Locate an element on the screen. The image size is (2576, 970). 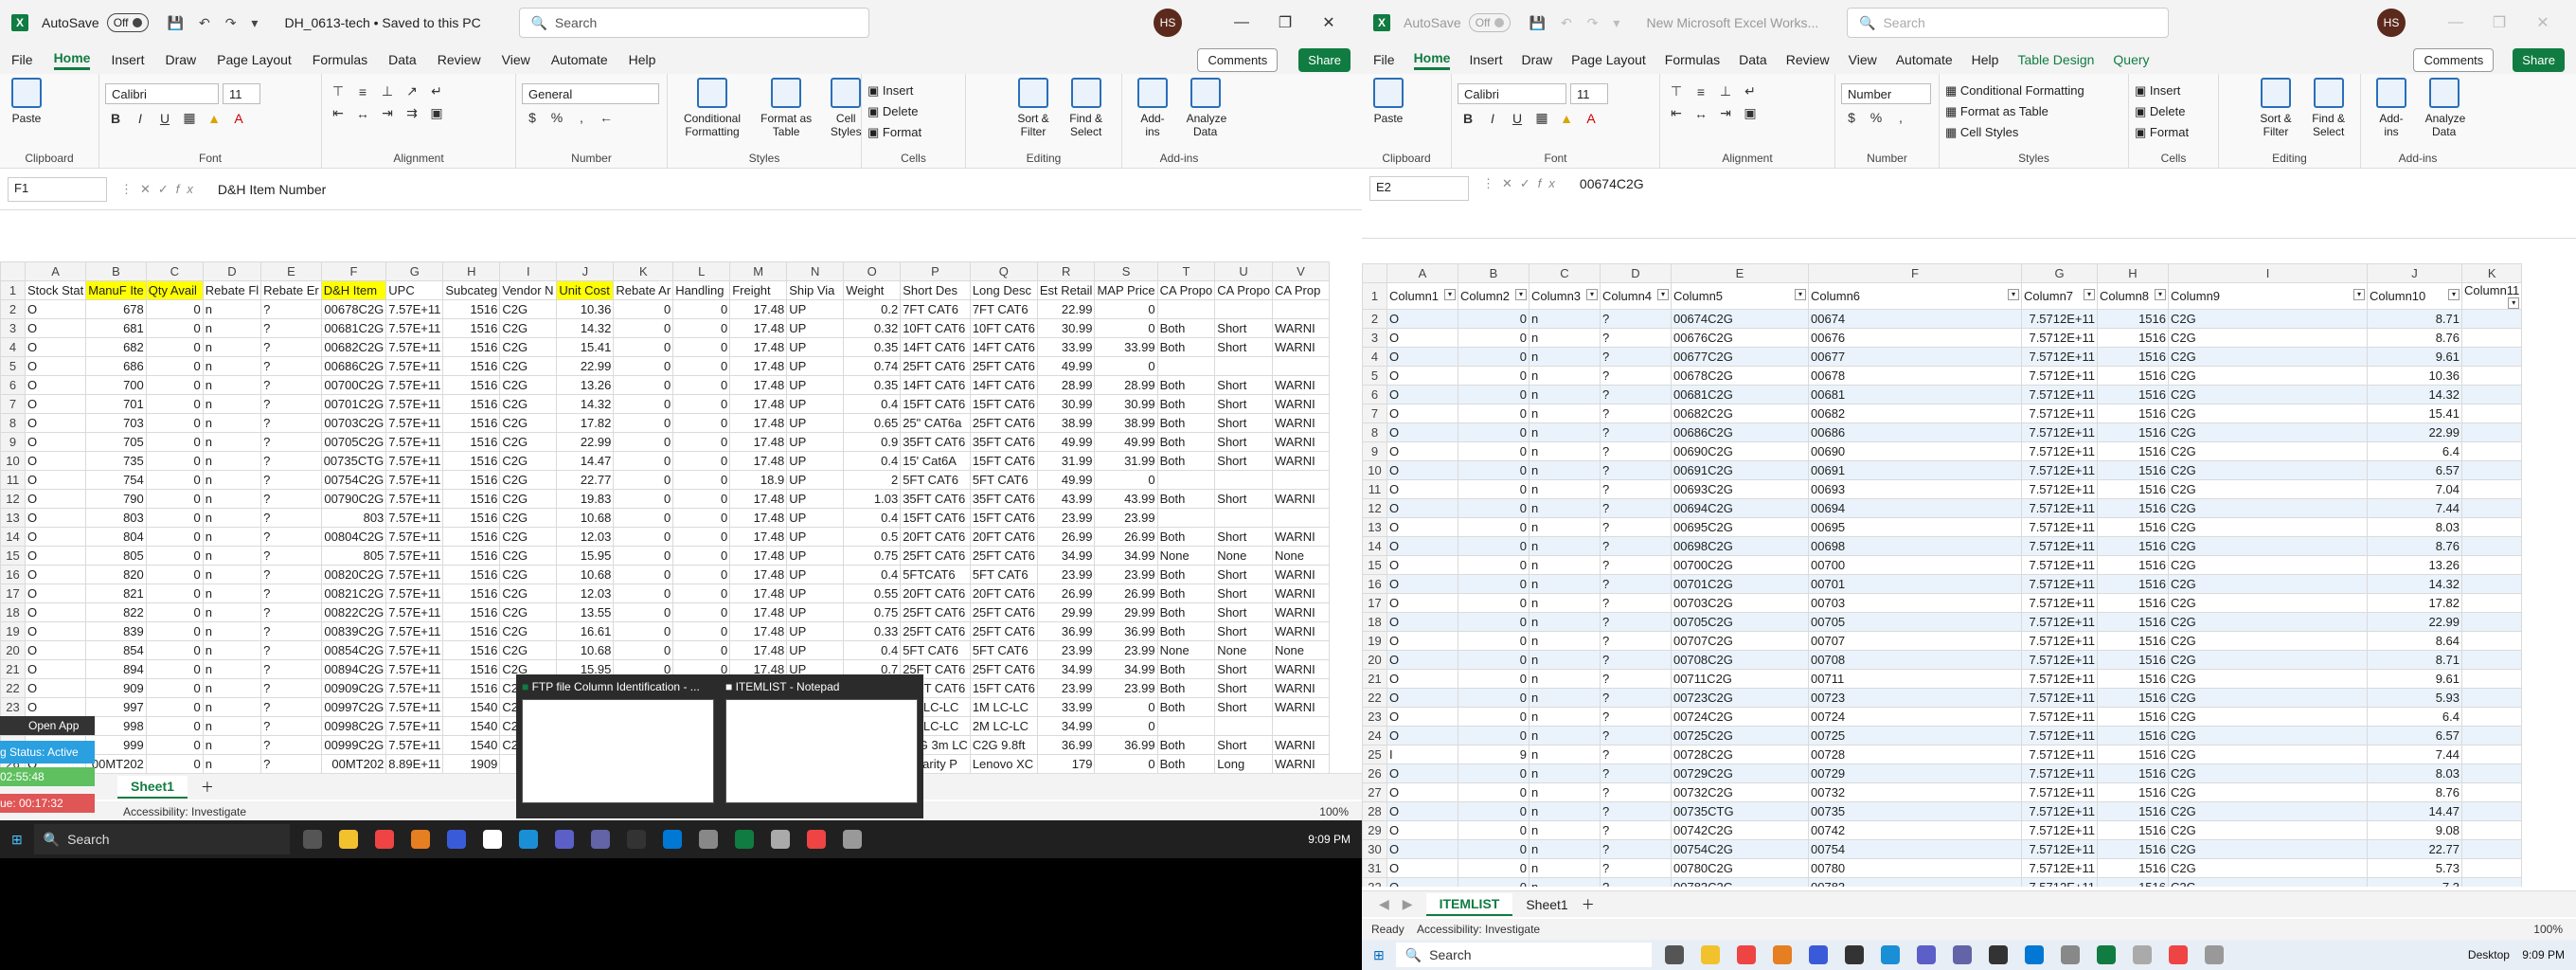
cell: 23.99 is located at coordinates (1126, 518).